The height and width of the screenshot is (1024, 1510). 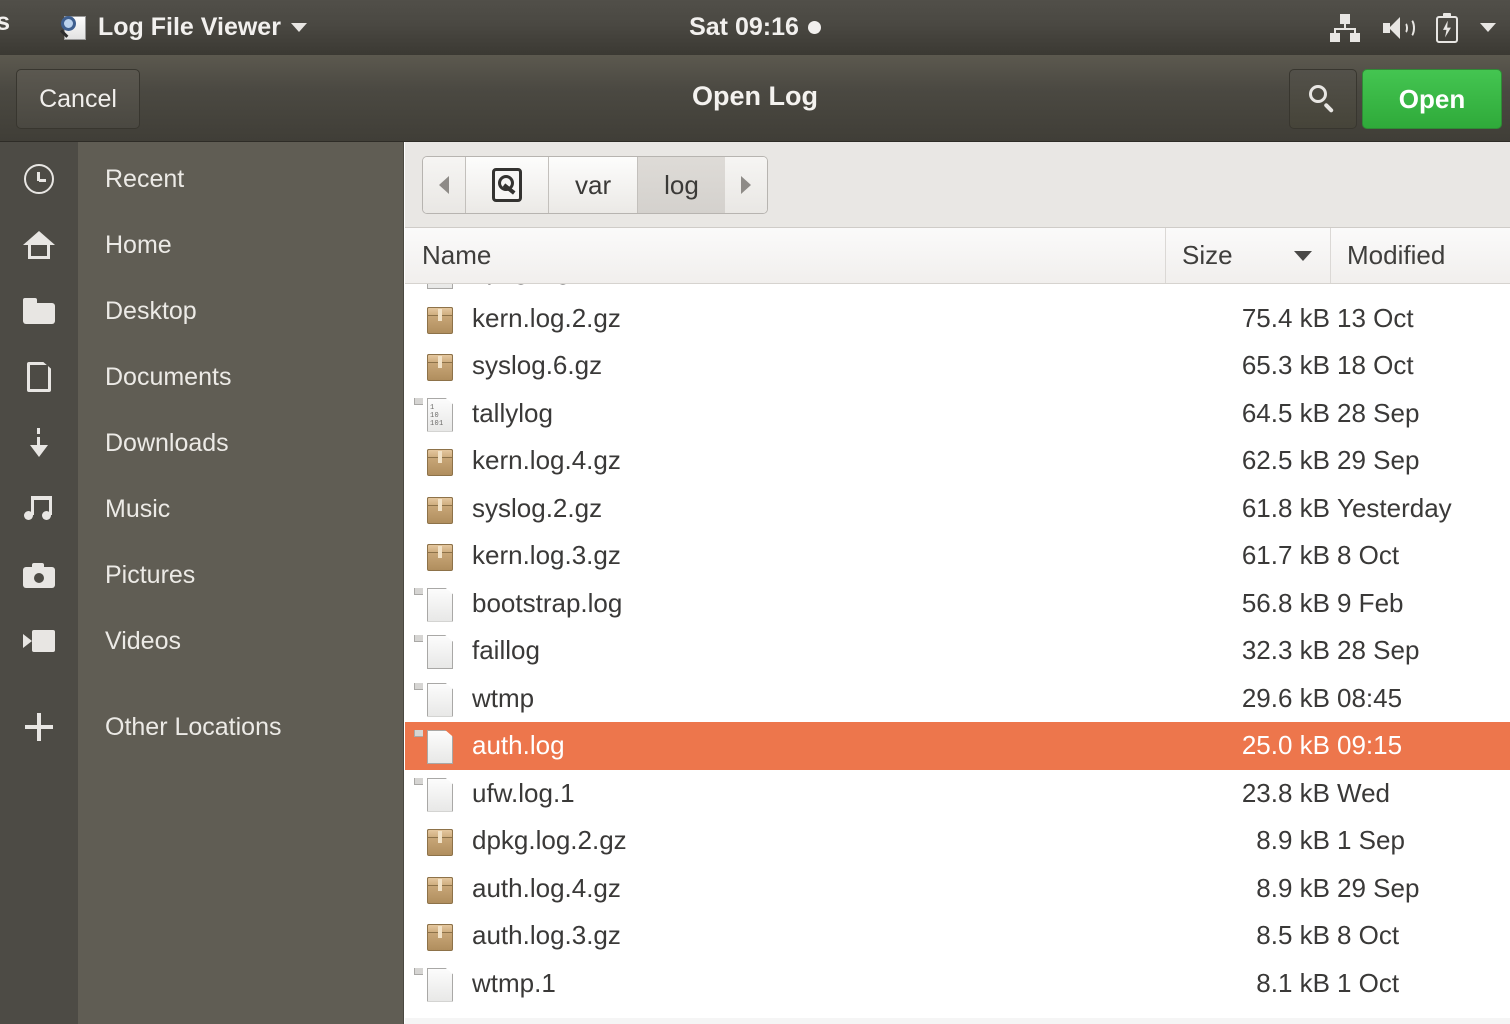 What do you see at coordinates (744, 27) in the screenshot?
I see `clock-label: Sat 09:16` at bounding box center [744, 27].